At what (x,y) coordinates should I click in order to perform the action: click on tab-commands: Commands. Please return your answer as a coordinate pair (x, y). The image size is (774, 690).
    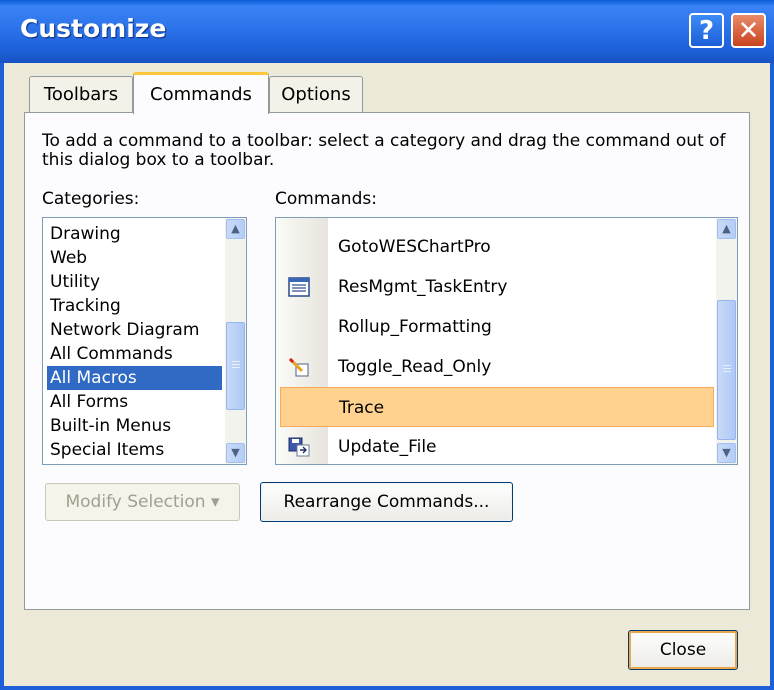
    Looking at the image, I should click on (201, 93).